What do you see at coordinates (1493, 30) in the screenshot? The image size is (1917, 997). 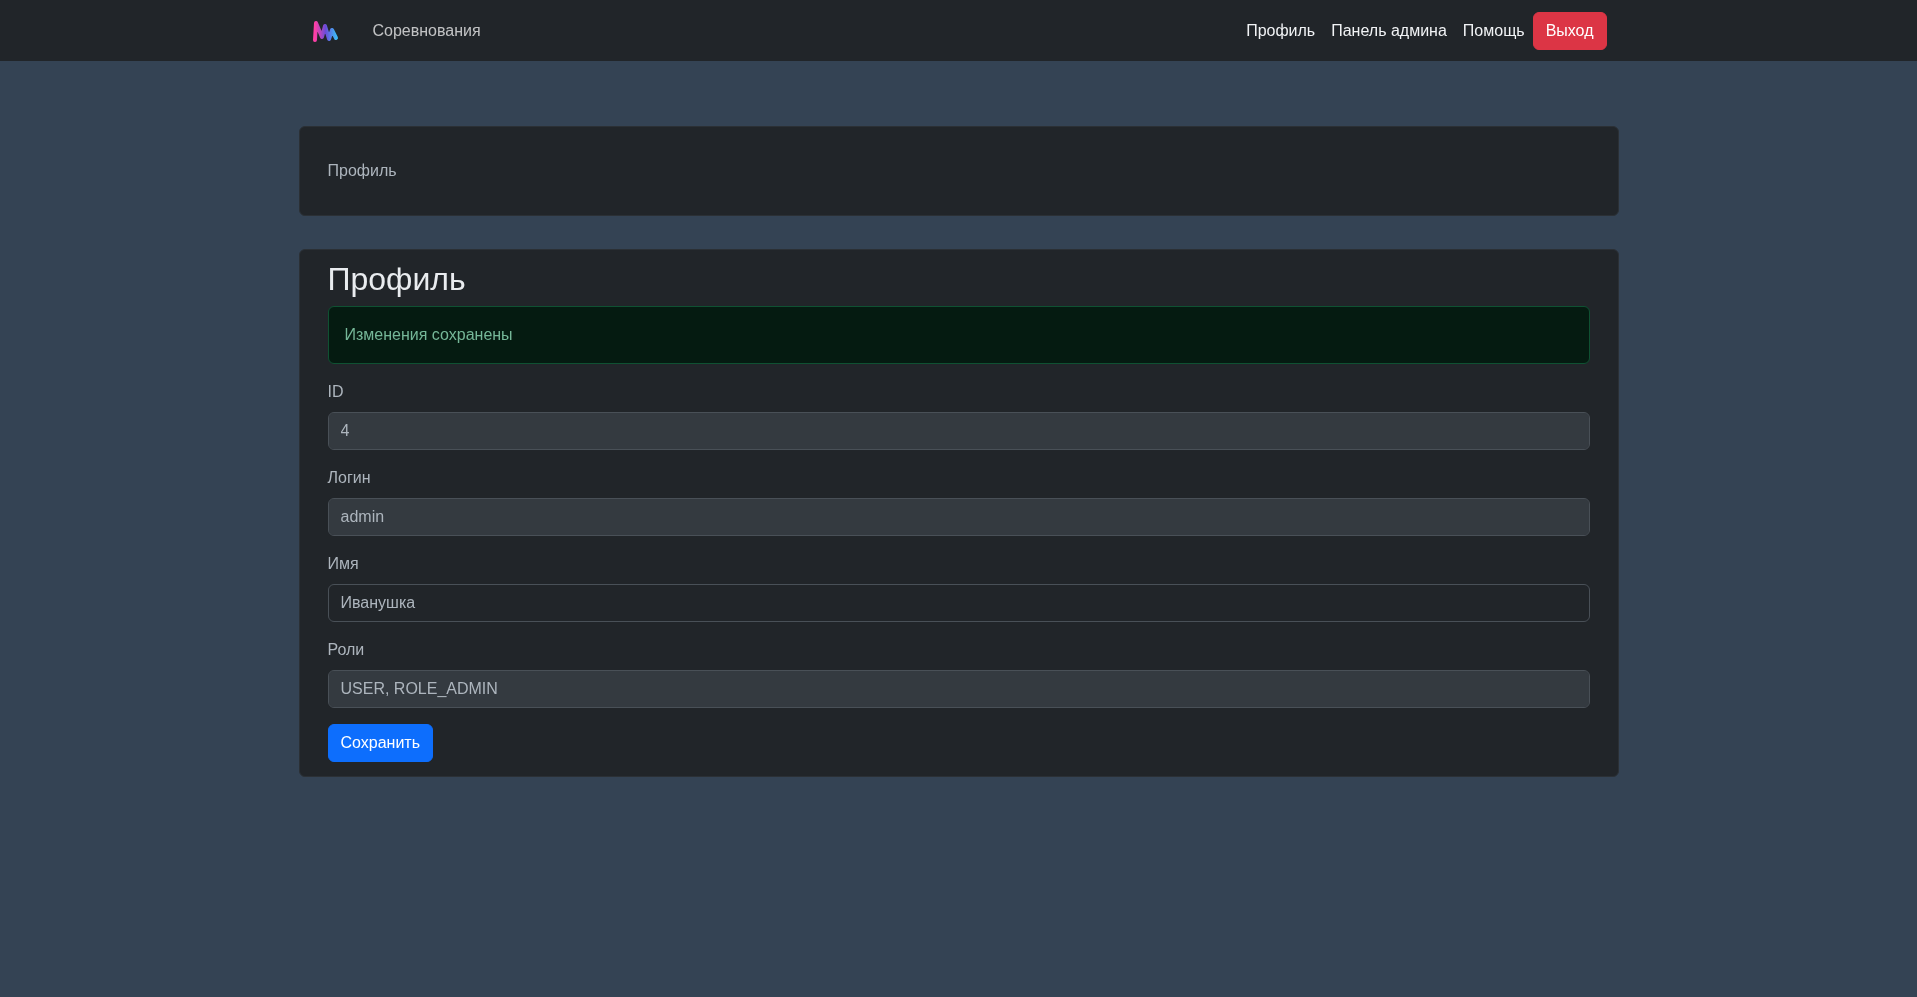 I see `nav-link: Помощь` at bounding box center [1493, 30].